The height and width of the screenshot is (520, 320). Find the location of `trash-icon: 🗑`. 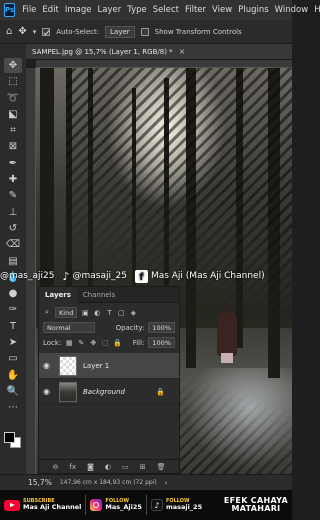

trash-icon: 🗑 is located at coordinates (161, 467).